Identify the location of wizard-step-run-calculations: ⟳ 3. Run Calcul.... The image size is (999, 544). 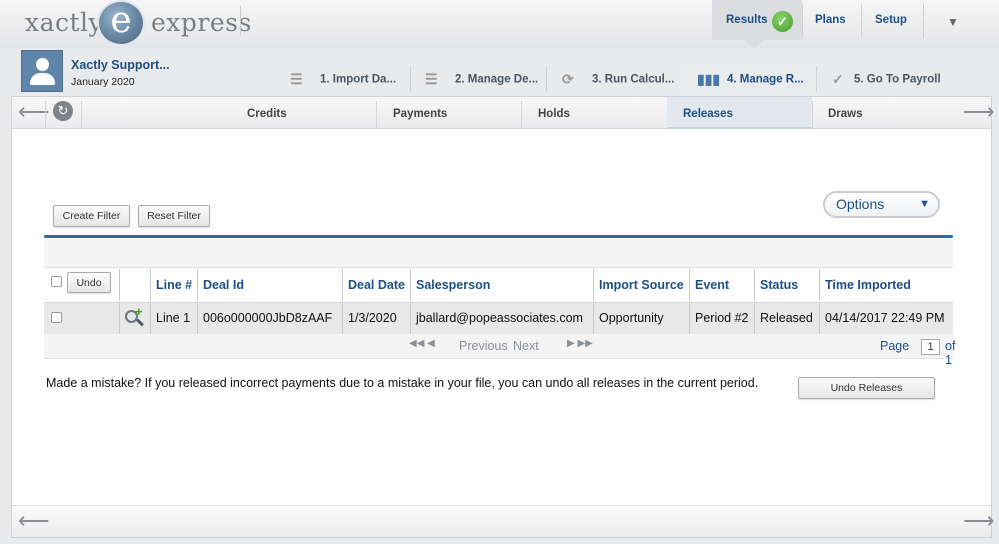
(619, 79).